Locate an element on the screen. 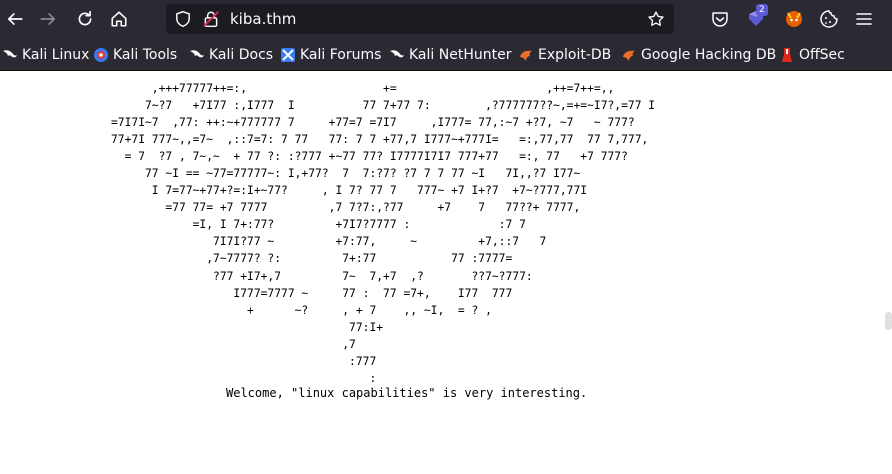 The image size is (892, 474). bookmark-google-hacking-db: Google Hacking DB is located at coordinates (698, 55).